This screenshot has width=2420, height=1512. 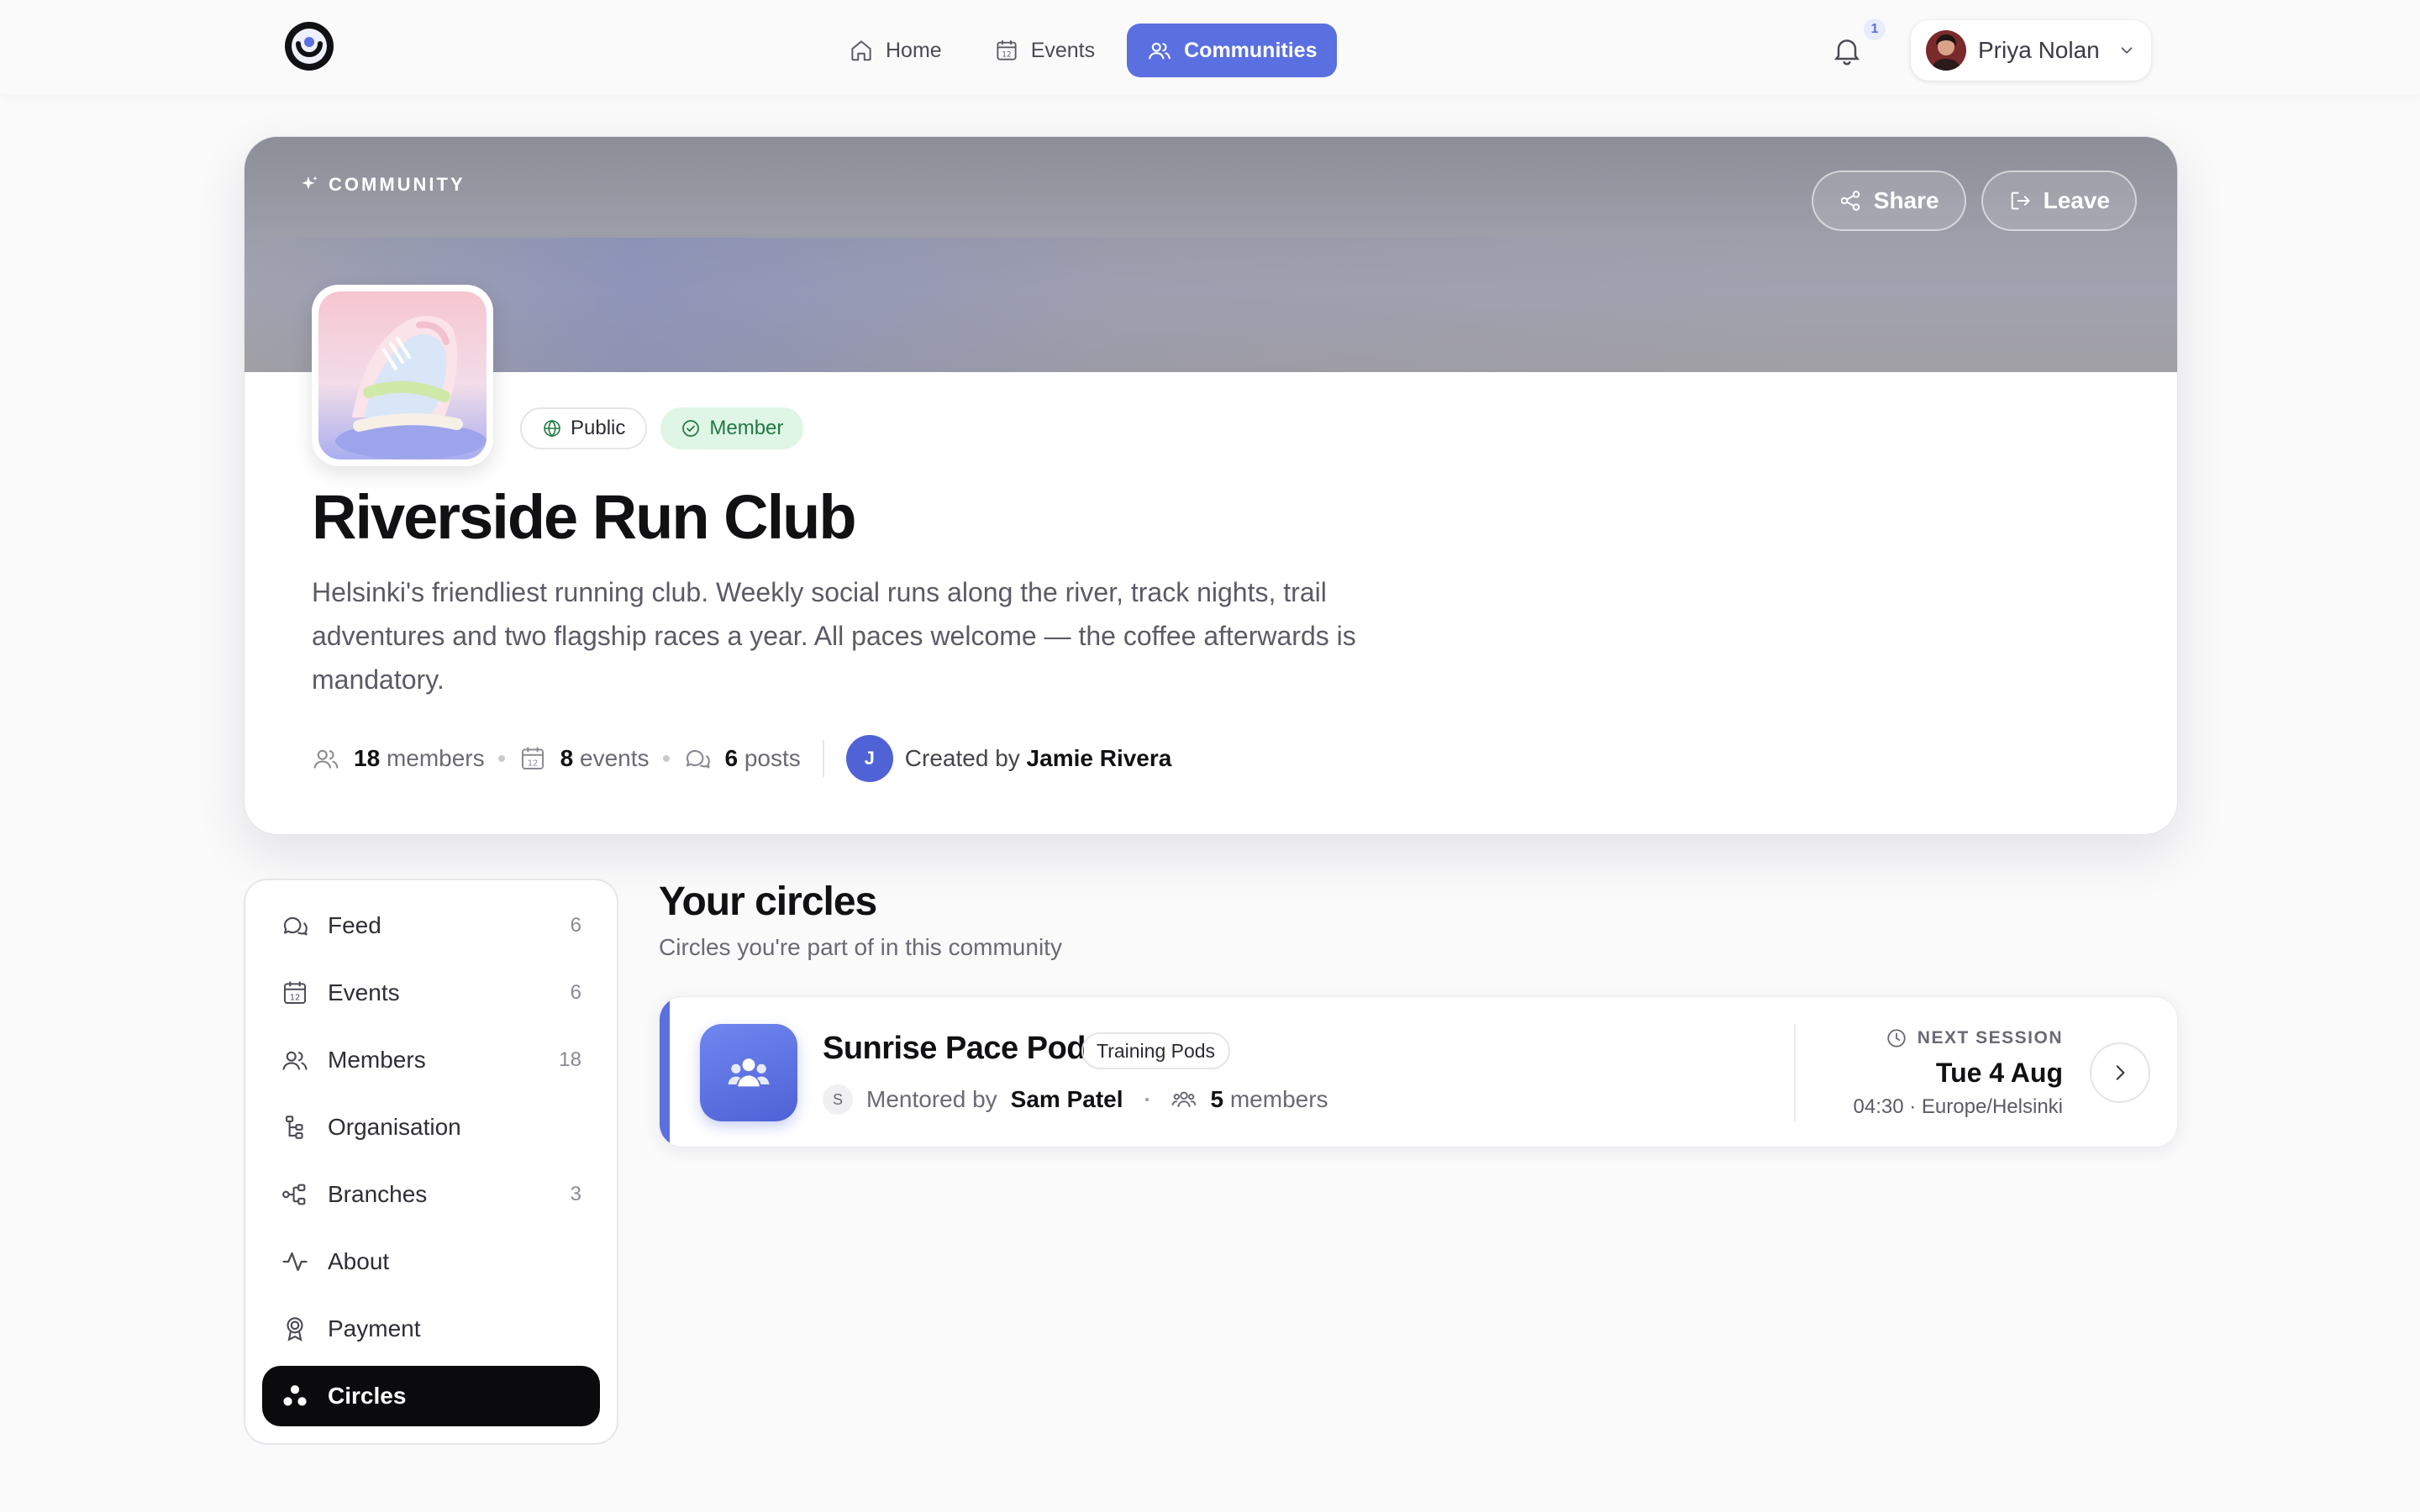 I want to click on posts-count: 6, so click(x=732, y=758).